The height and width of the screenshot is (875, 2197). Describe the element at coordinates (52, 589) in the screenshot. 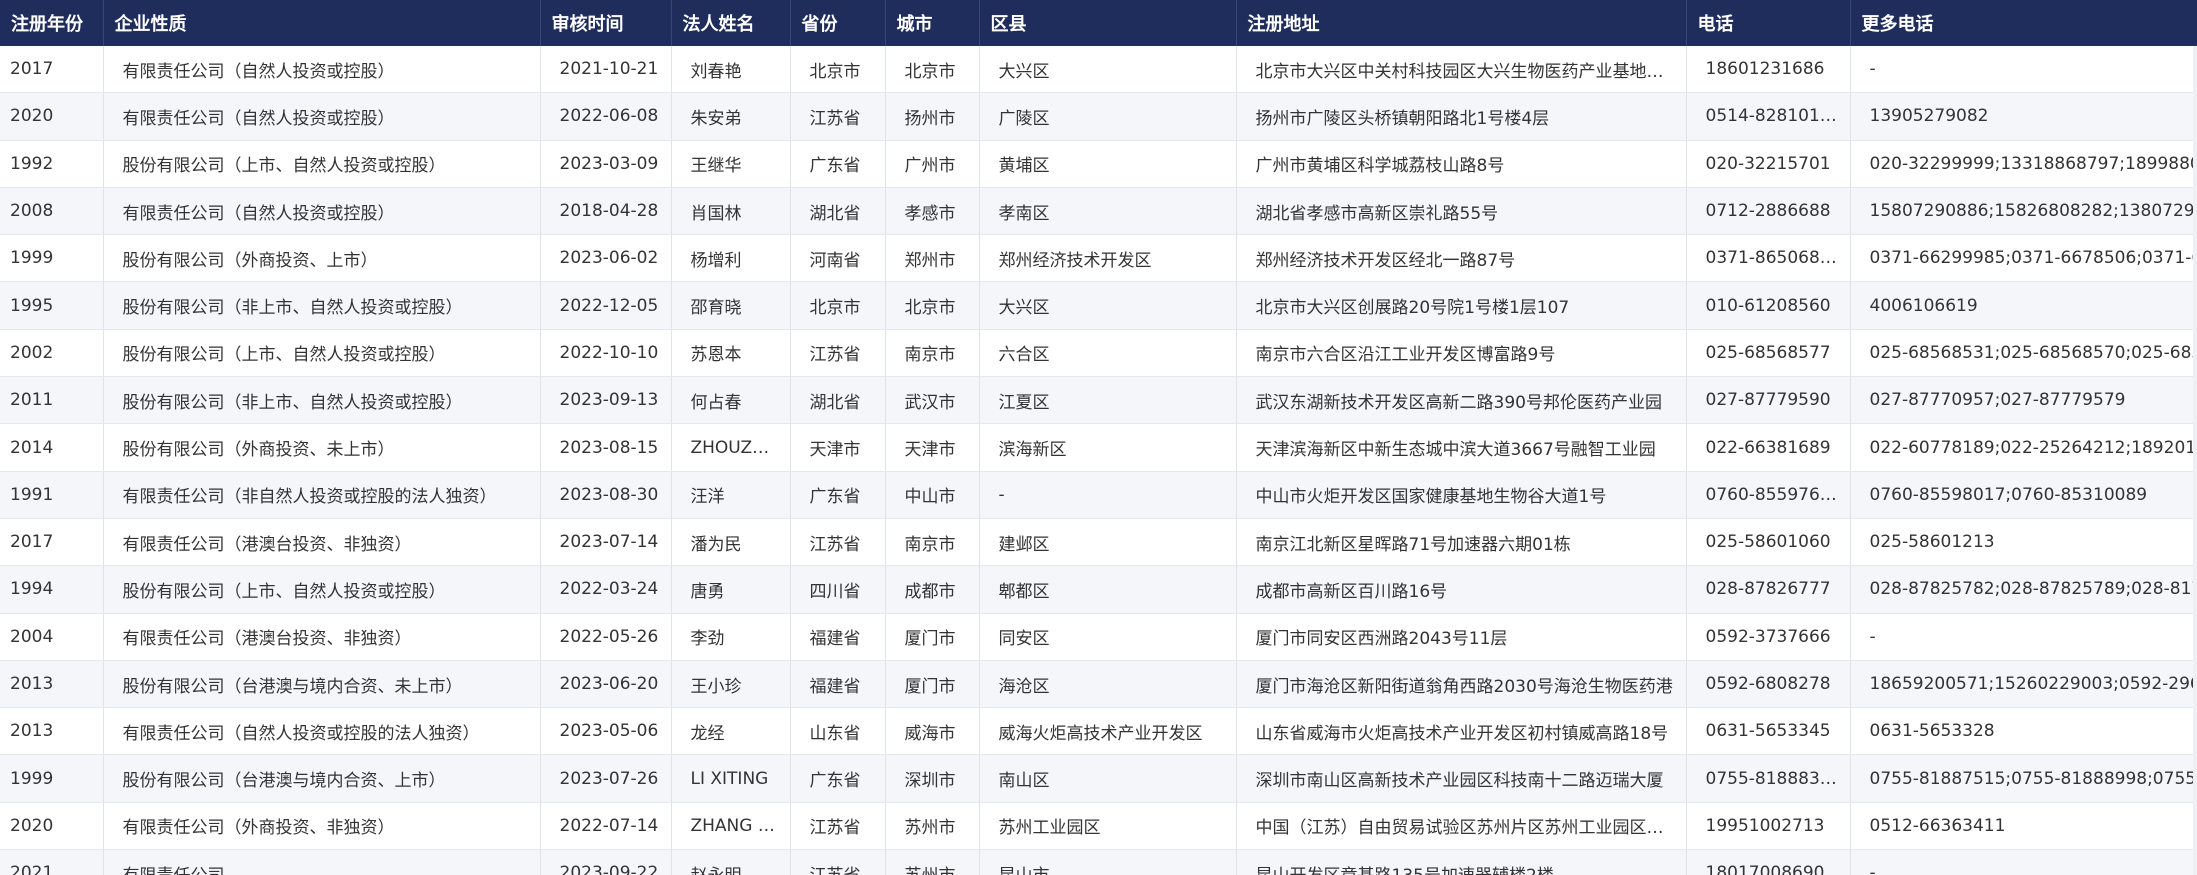

I see `cell-reg-year: 1994` at that location.